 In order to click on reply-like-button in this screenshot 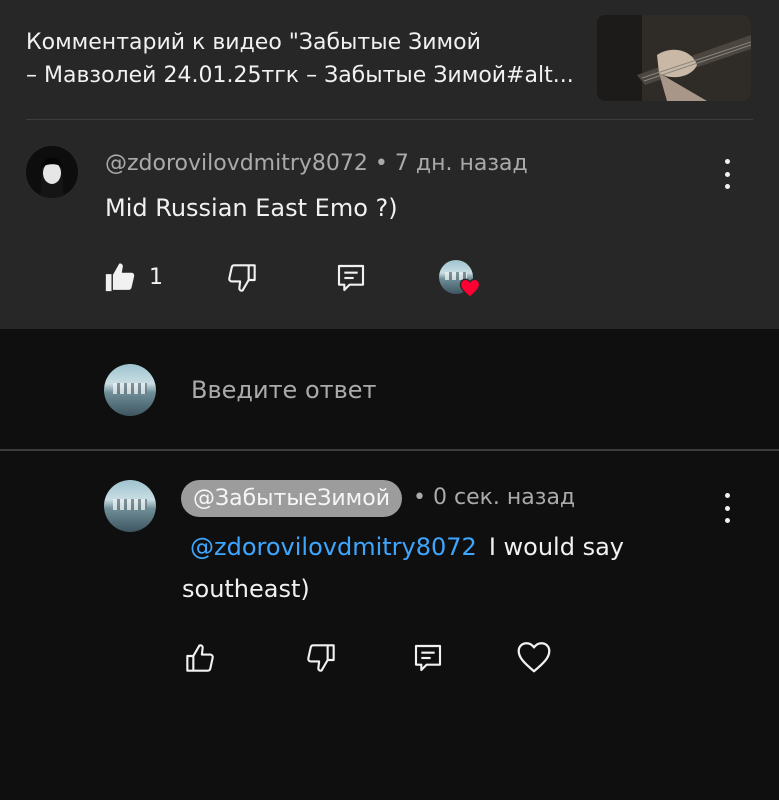, I will do `click(200, 658)`.